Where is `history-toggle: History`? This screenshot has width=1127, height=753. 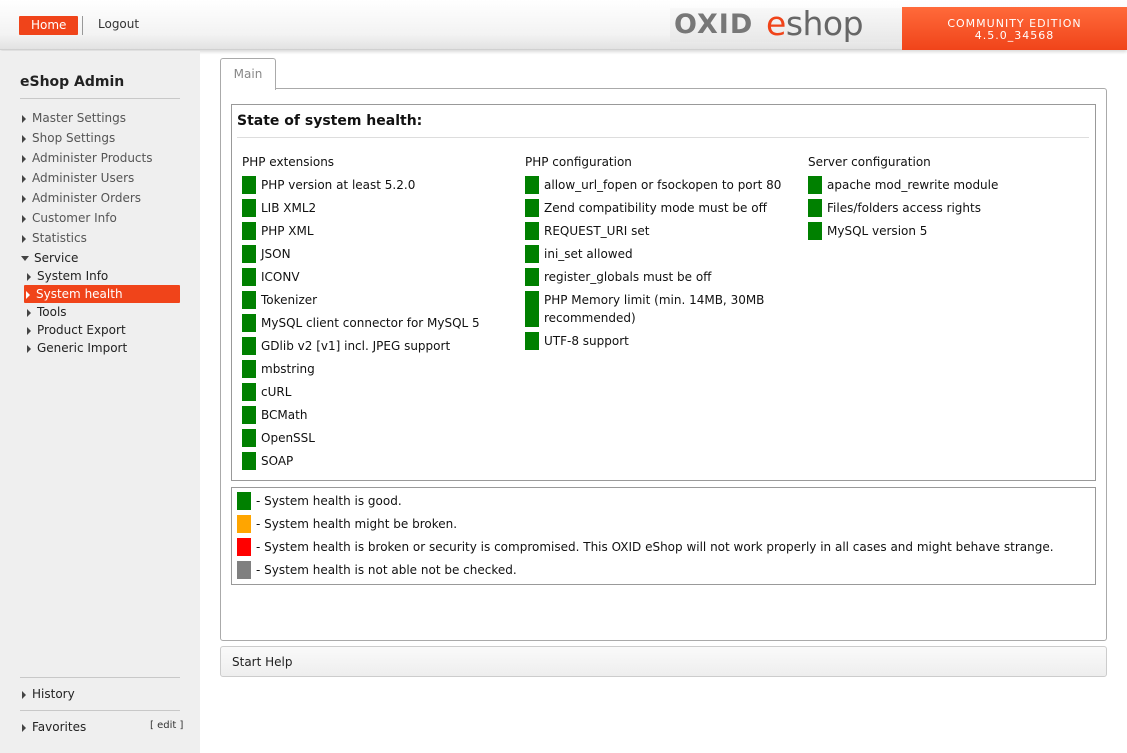 history-toggle: History is located at coordinates (47, 694).